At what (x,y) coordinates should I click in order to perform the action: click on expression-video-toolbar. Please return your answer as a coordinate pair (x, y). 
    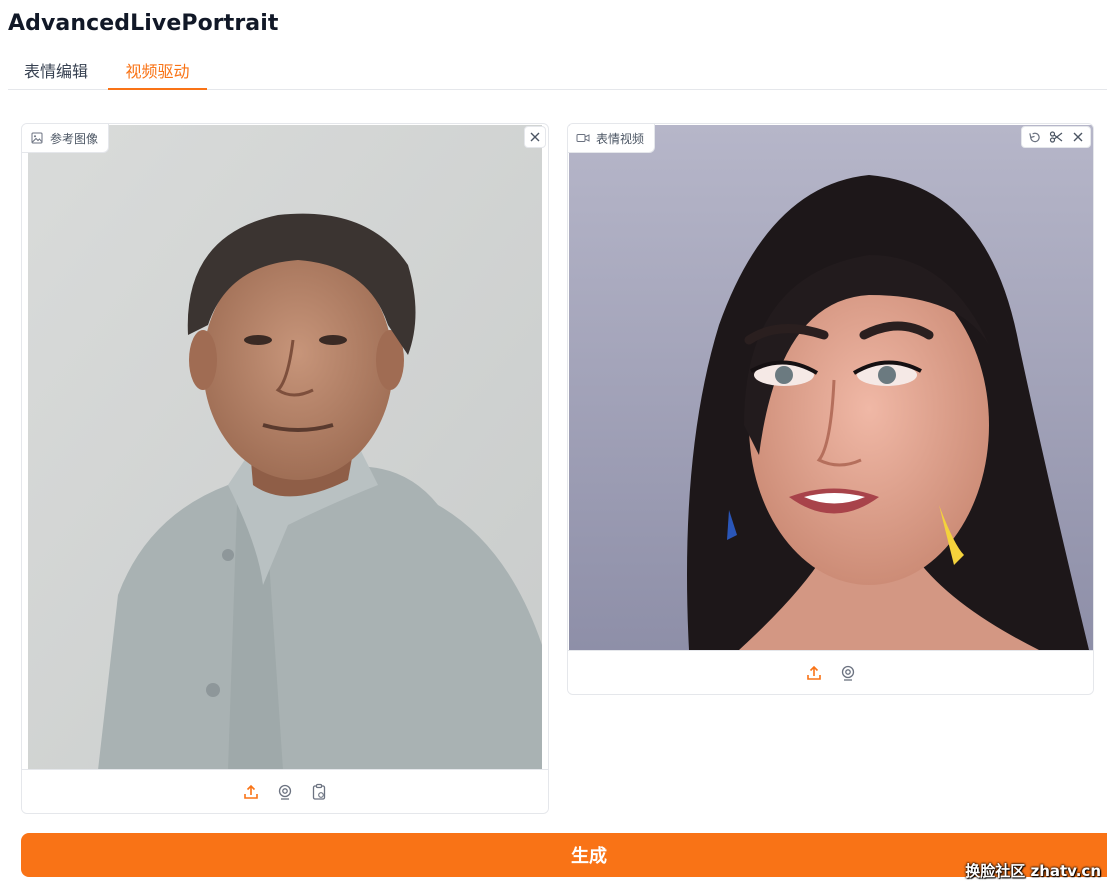
    Looking at the image, I should click on (830, 672).